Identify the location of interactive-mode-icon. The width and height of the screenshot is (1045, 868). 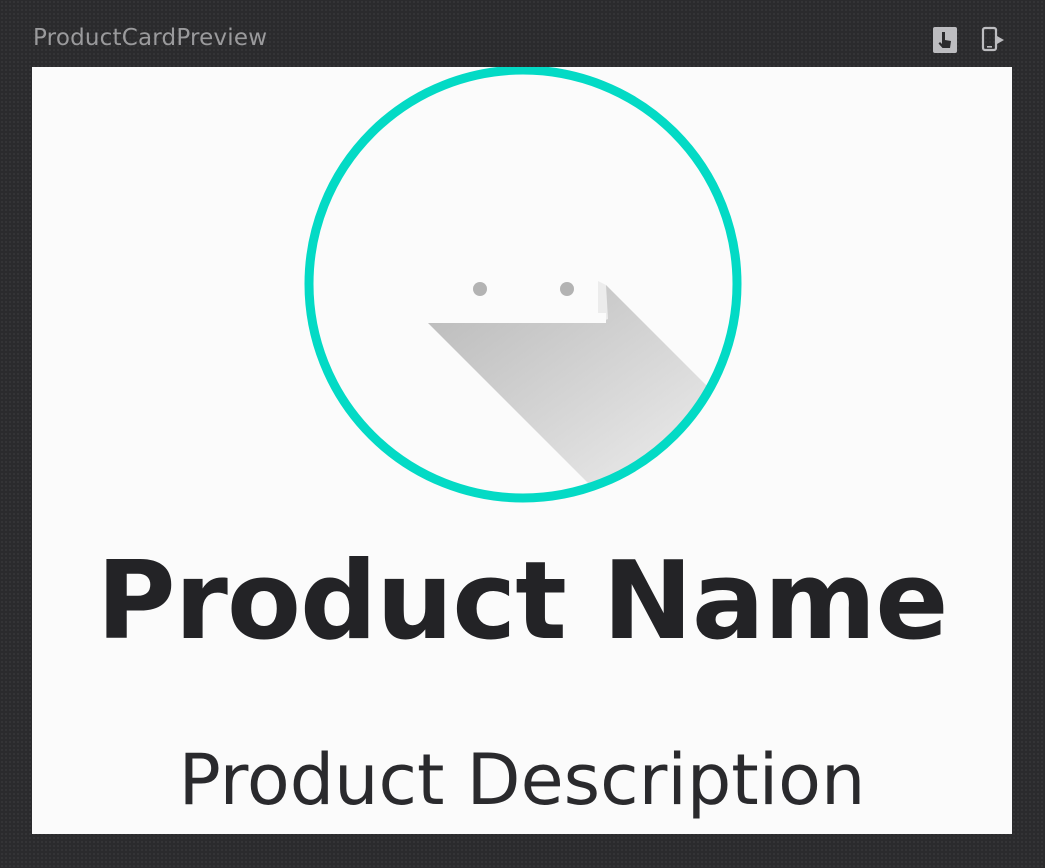
(945, 40).